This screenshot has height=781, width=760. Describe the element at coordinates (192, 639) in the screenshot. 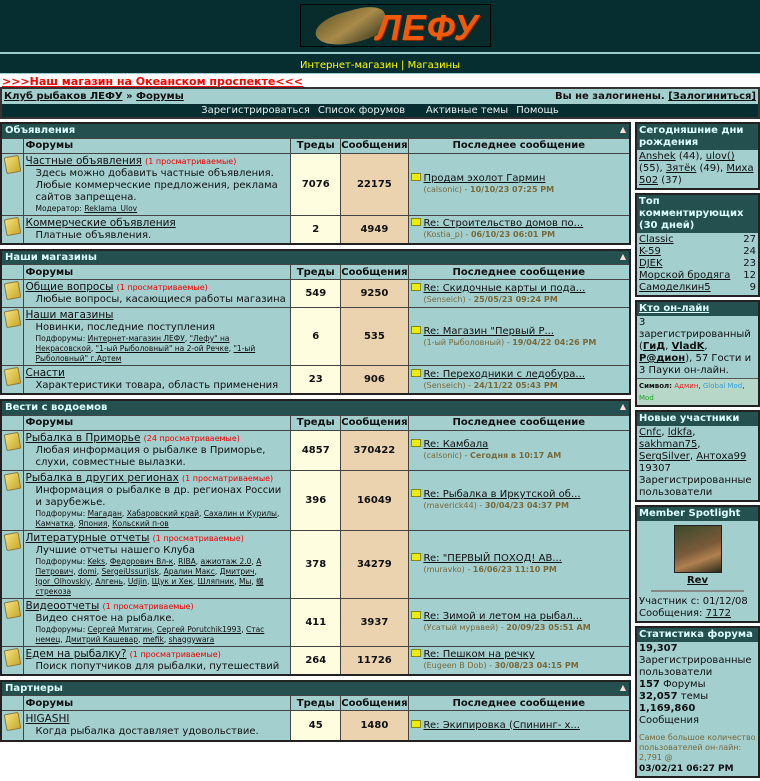

I see `subforum-link: shaggywara` at that location.